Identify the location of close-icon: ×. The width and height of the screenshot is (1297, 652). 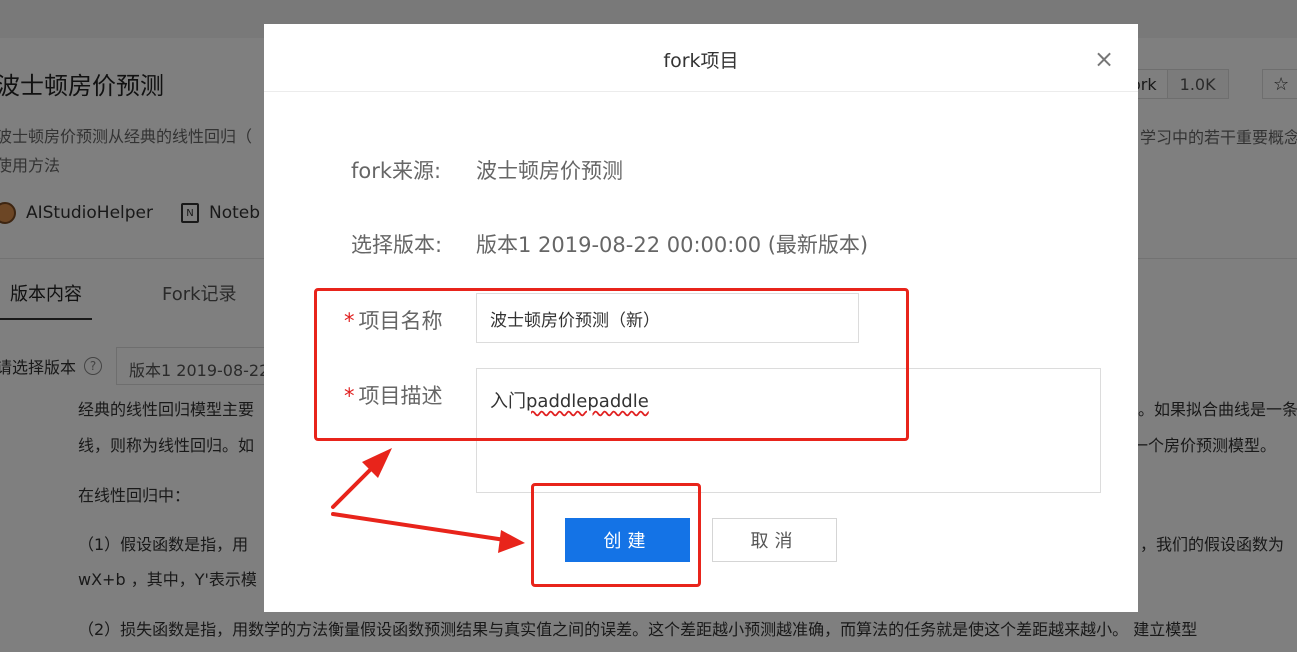
(1104, 59).